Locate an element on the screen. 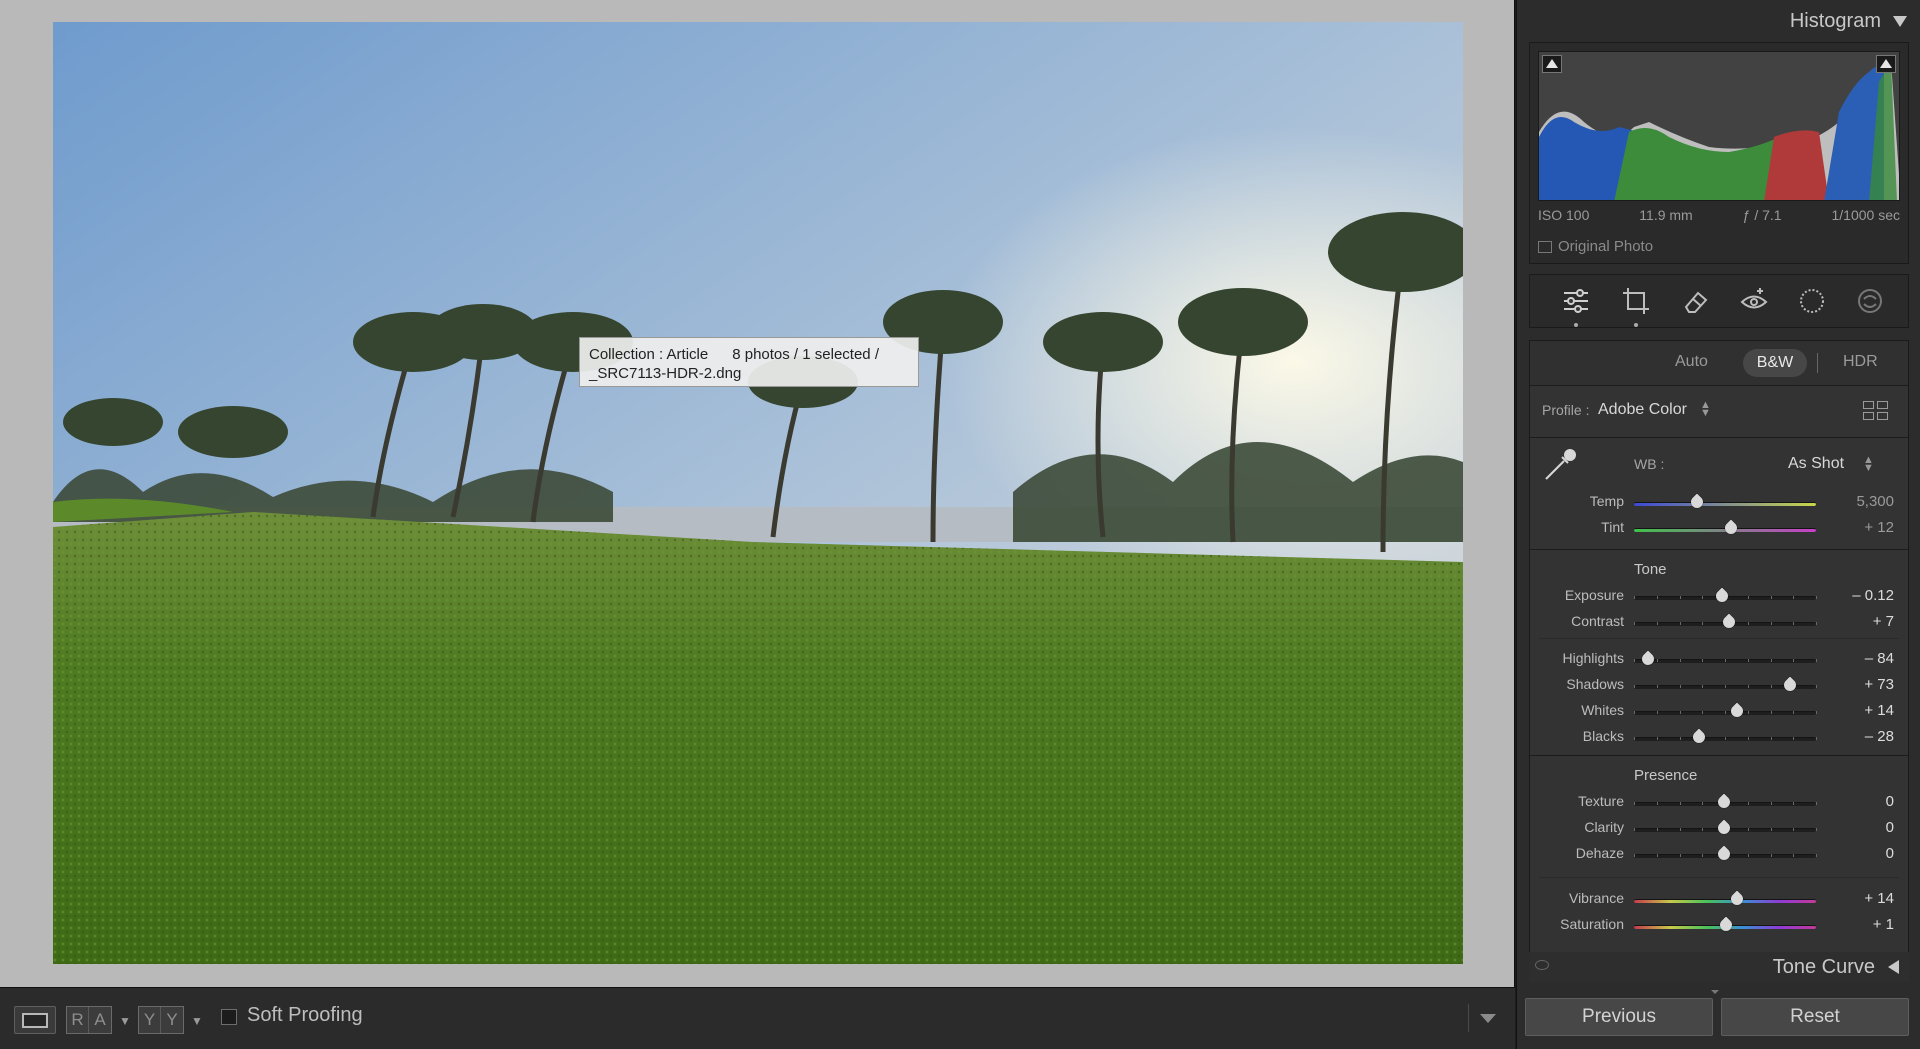  contrast-value: + 7 is located at coordinates (1857, 621).